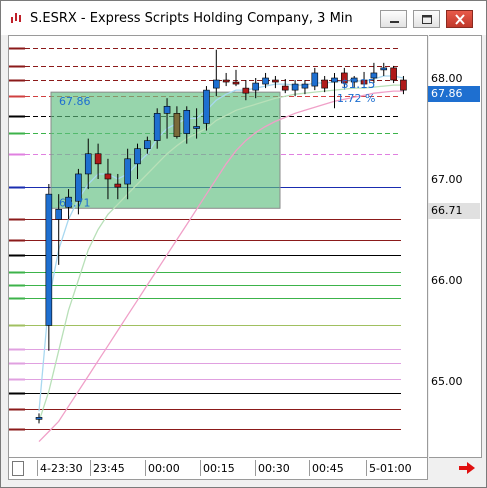  What do you see at coordinates (328, 468) in the screenshot?
I see `time-label: 00:45` at bounding box center [328, 468].